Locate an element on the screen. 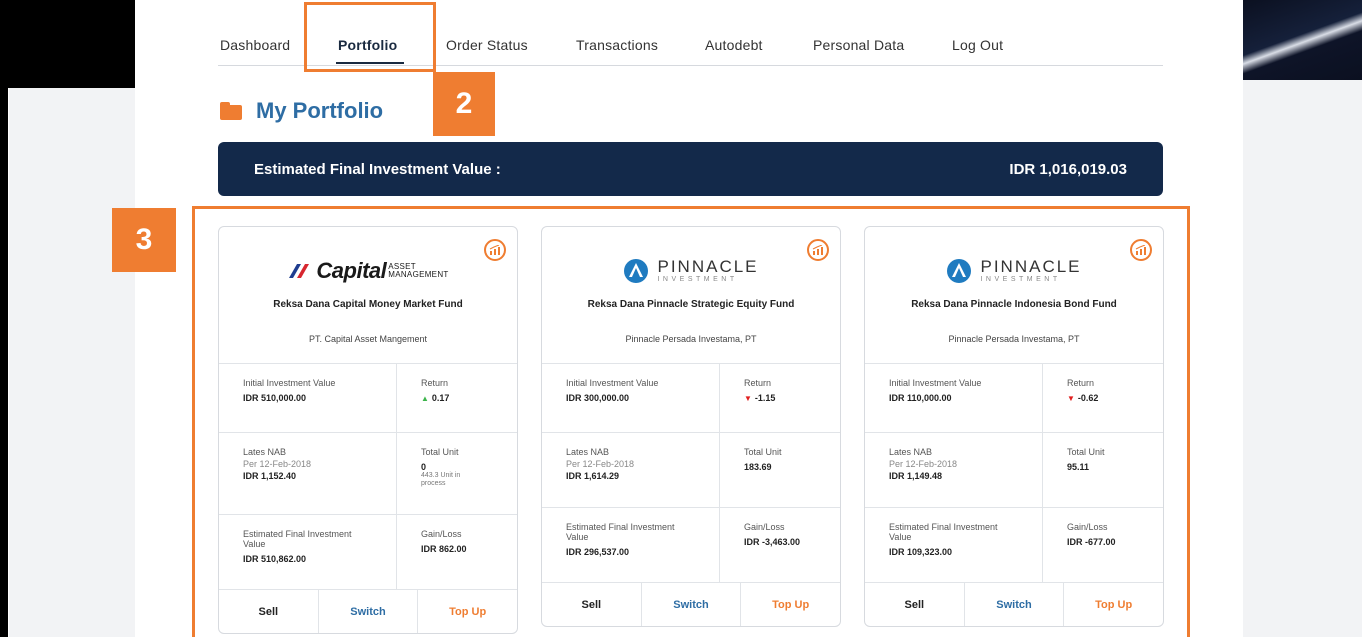 This screenshot has height=637, width=1362. estimated-label: Estimated Final Investment Value is located at coordinates (620, 532).